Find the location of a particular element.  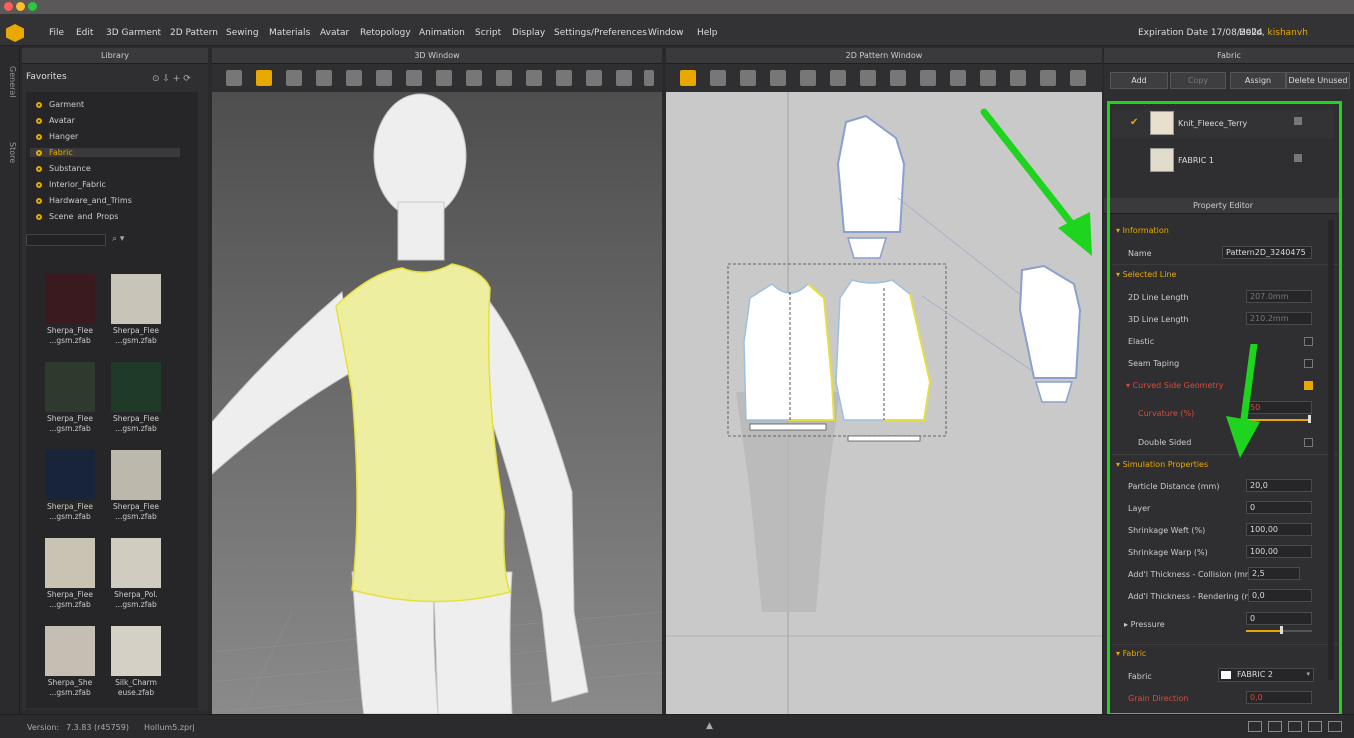

favorite-fabric: Fabric is located at coordinates (105, 152).